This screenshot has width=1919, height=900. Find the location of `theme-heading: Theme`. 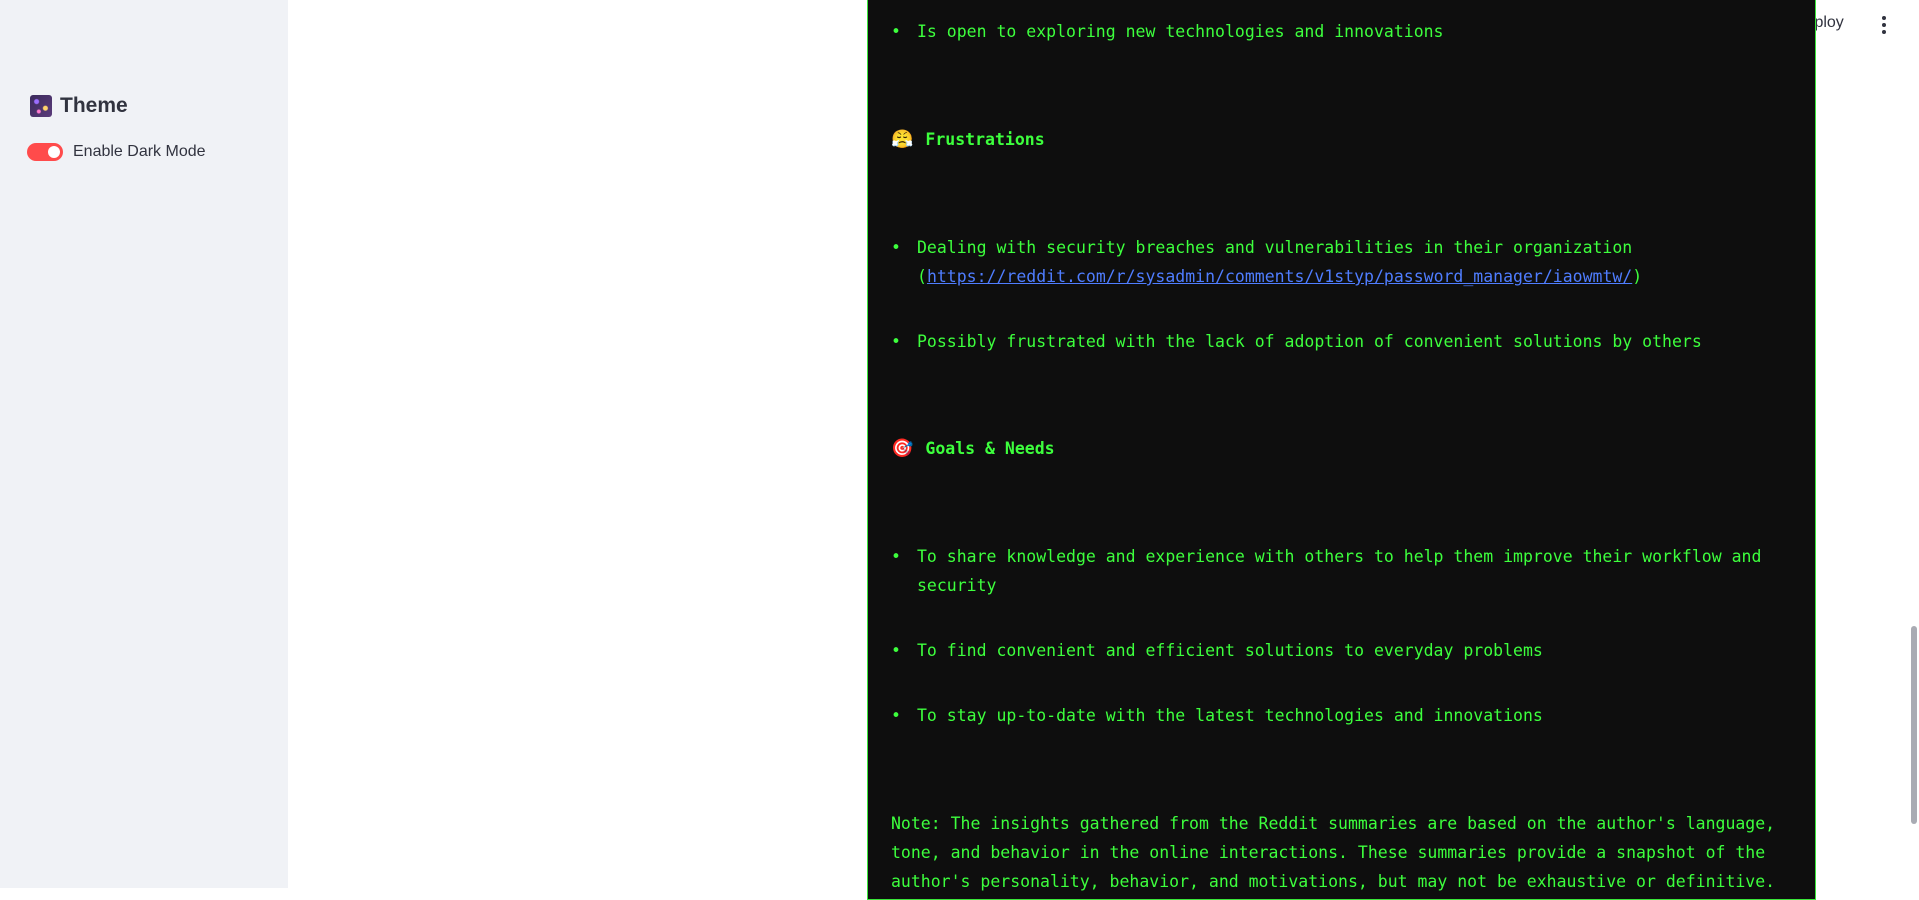

theme-heading: Theme is located at coordinates (79, 106).